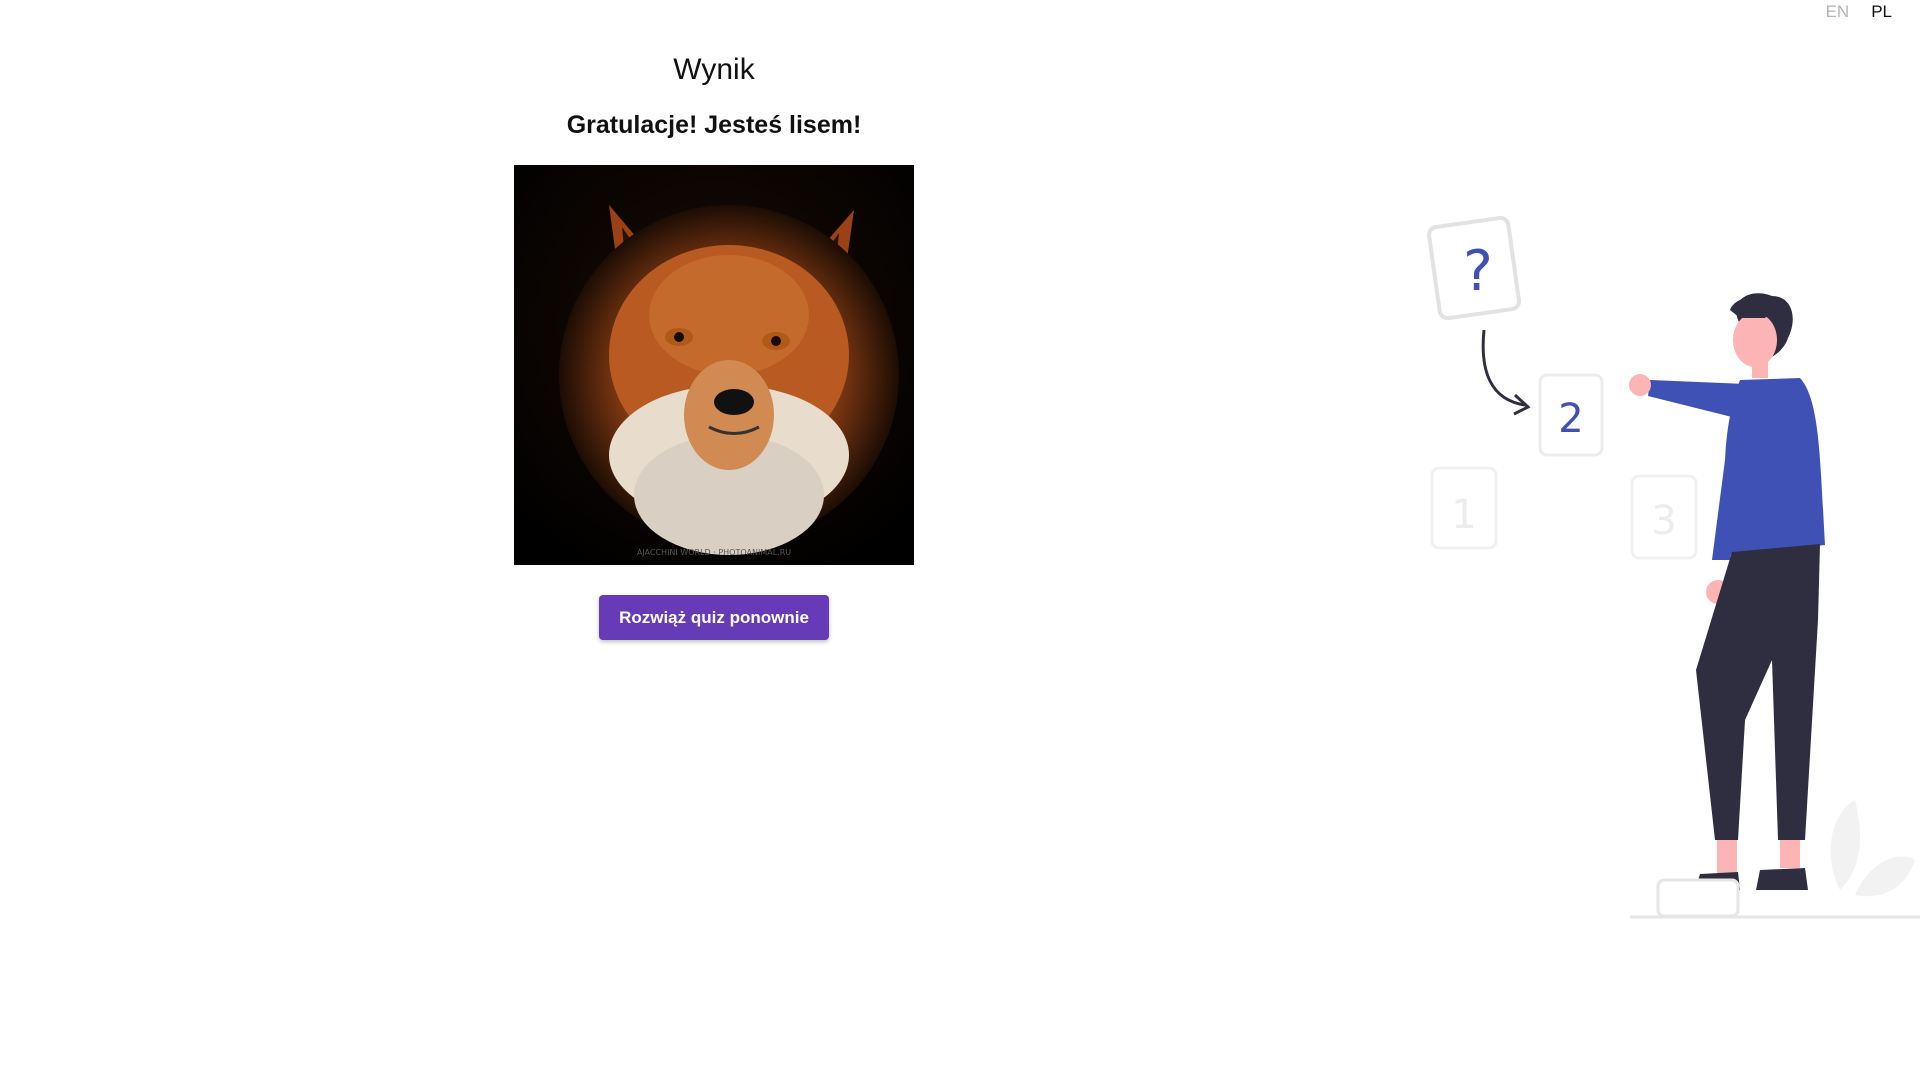 This screenshot has height=1080, width=1920. What do you see at coordinates (1881, 12) in the screenshot?
I see `language-option-pl: PL` at bounding box center [1881, 12].